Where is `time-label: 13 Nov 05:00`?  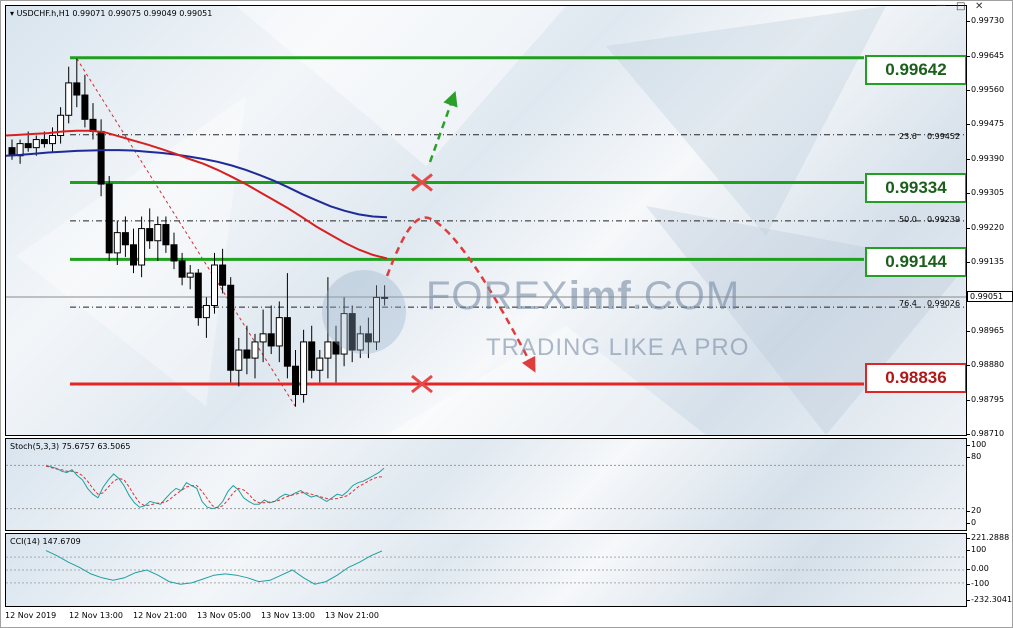
time-label: 13 Nov 05:00 is located at coordinates (224, 615).